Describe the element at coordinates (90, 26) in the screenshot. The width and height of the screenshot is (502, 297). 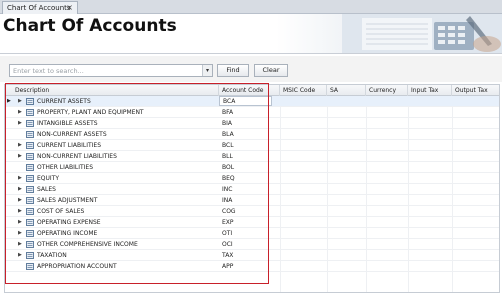
I see `page-title: Chart Of Accounts` at that location.